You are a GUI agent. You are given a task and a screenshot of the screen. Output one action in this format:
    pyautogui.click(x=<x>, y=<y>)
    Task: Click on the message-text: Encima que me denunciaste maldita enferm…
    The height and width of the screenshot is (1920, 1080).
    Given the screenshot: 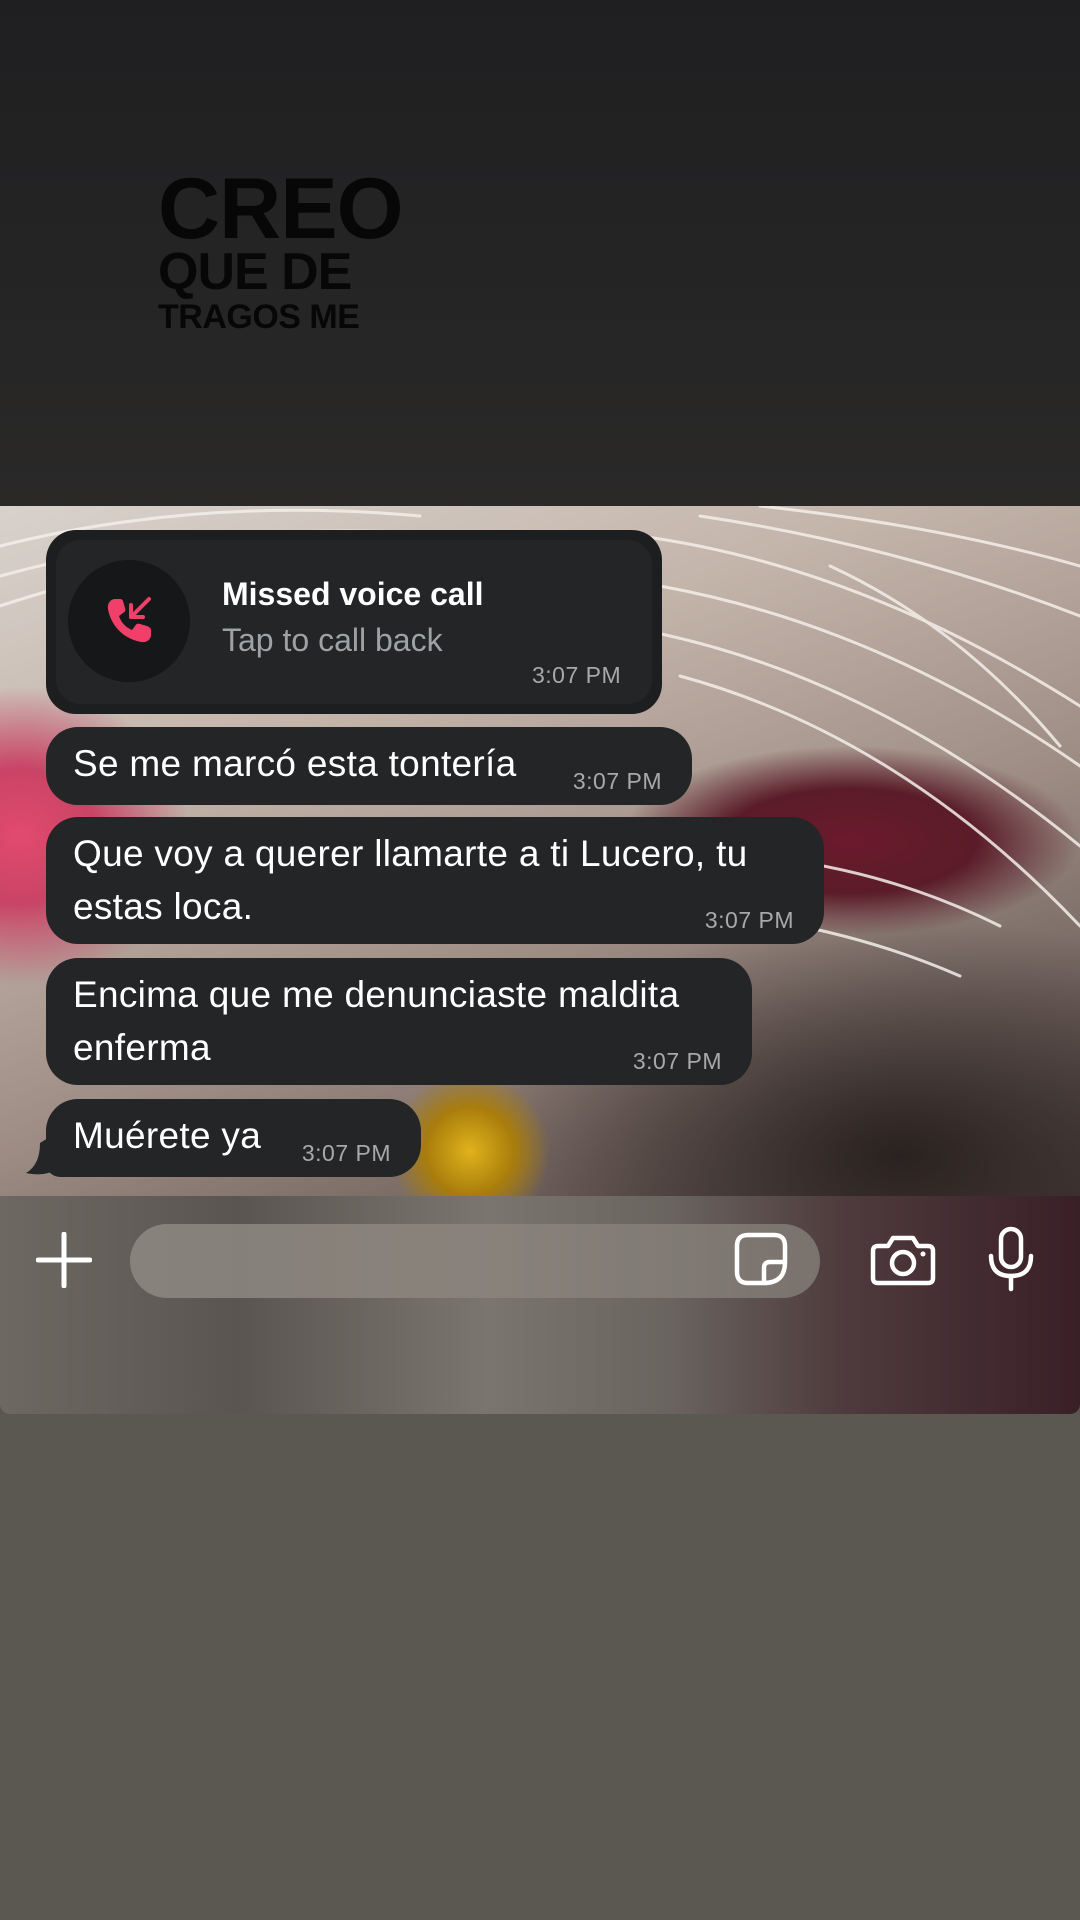 What is the action you would take?
    pyautogui.click(x=376, y=1021)
    